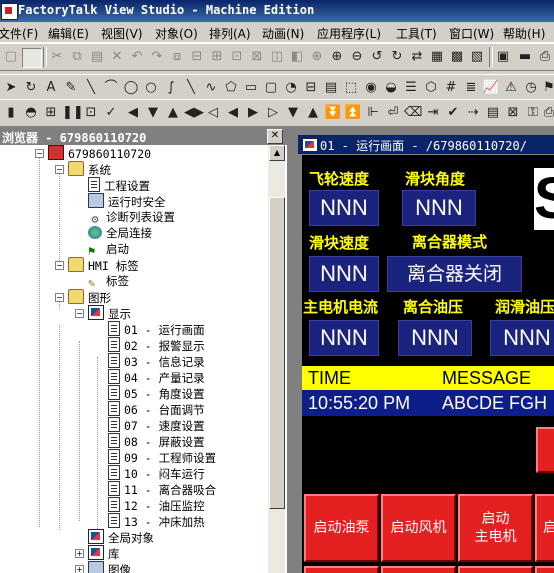 This screenshot has width=554, height=573. Describe the element at coordinates (344, 338) in the screenshot. I see `motor-current-value: NNN` at that location.